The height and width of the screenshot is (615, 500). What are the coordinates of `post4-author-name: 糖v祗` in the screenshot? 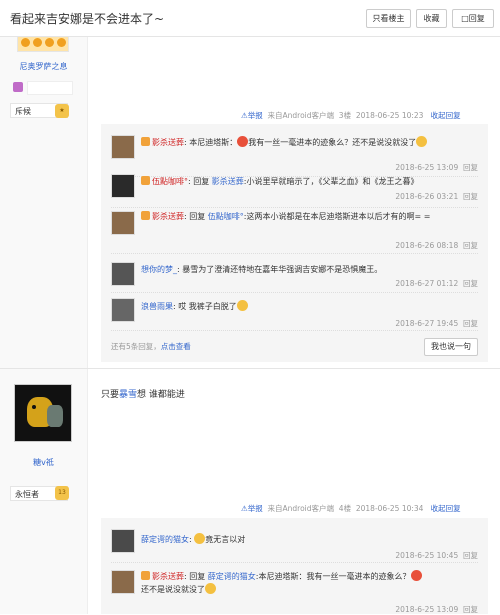 It's located at (43, 462).